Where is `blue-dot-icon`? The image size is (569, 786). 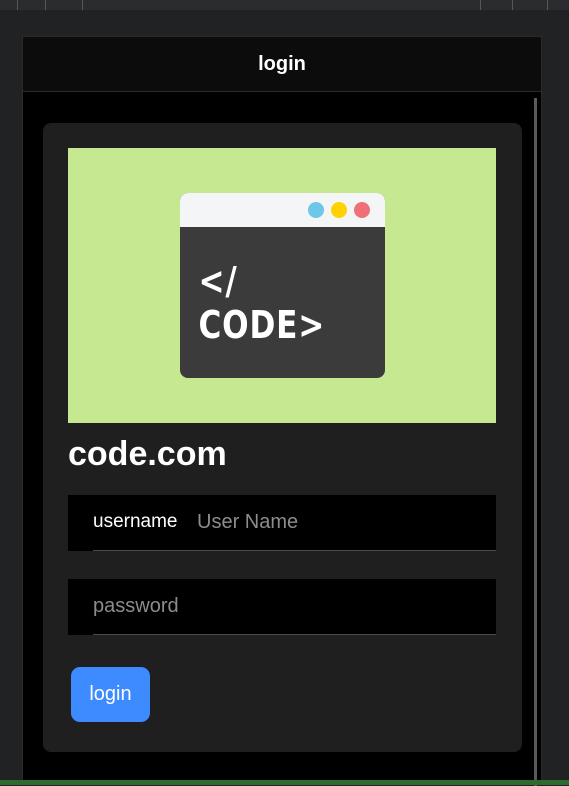 blue-dot-icon is located at coordinates (316, 210).